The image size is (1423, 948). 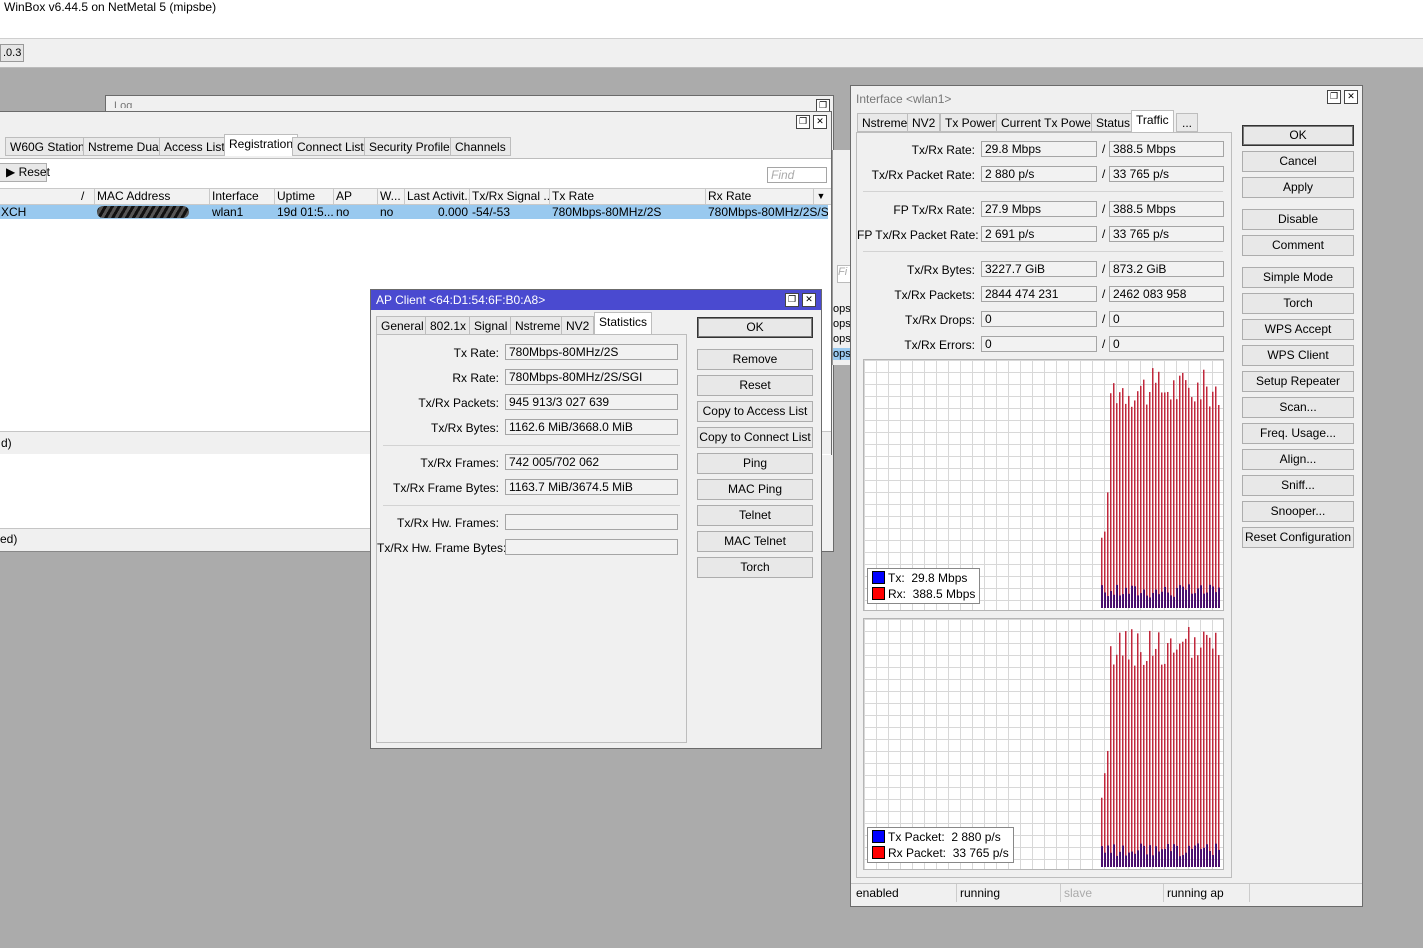 What do you see at coordinates (1039, 234) in the screenshot?
I see `fp-tx-packet-rate-field: 2 691 p/s` at bounding box center [1039, 234].